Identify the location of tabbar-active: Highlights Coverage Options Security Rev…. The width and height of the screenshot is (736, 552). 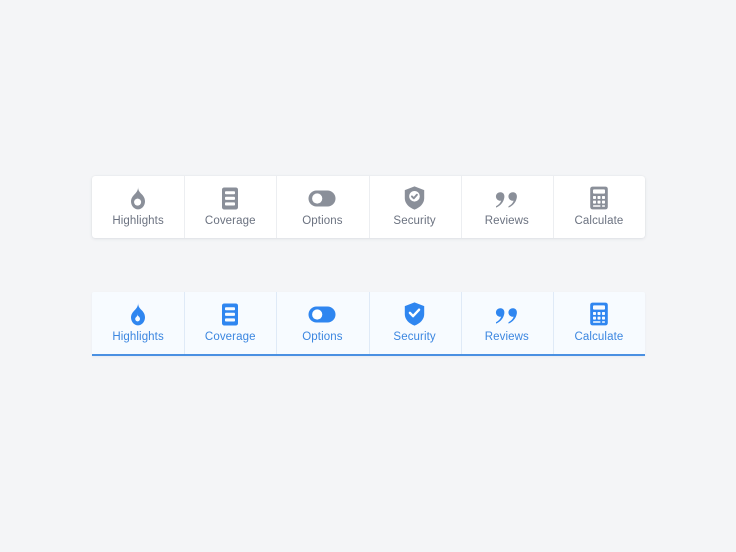
(368, 324).